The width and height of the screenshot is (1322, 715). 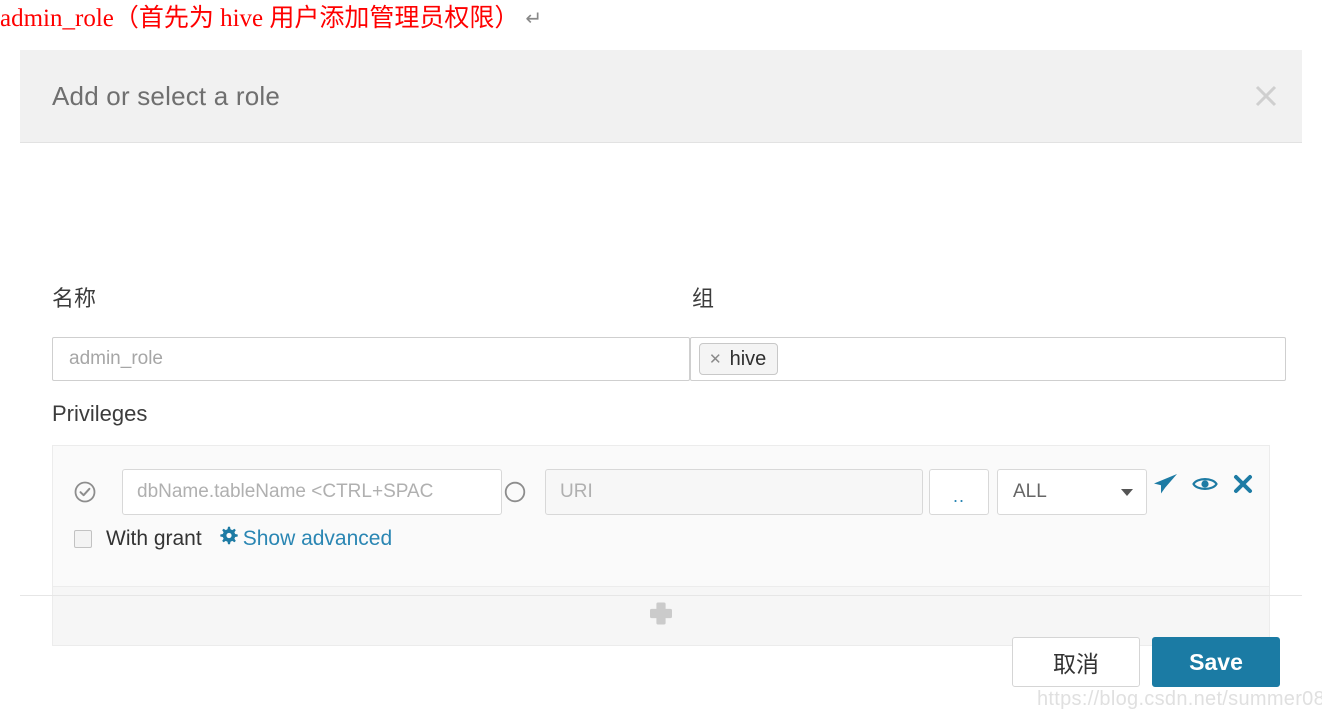 I want to click on group-tag-label: hive, so click(x=748, y=358).